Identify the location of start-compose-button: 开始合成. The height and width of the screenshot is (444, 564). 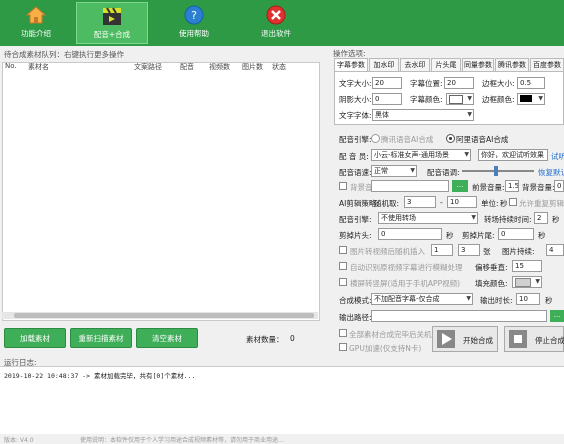
(465, 339).